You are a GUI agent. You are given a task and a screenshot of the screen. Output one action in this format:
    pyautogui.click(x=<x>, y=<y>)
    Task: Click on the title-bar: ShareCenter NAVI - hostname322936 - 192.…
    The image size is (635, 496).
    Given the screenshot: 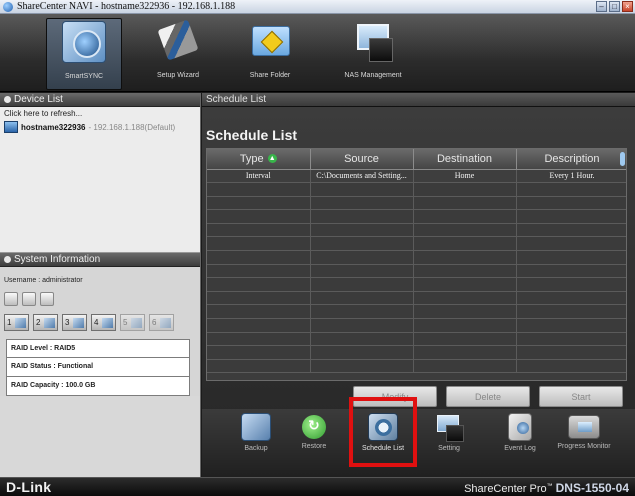 What is the action you would take?
    pyautogui.click(x=317, y=7)
    